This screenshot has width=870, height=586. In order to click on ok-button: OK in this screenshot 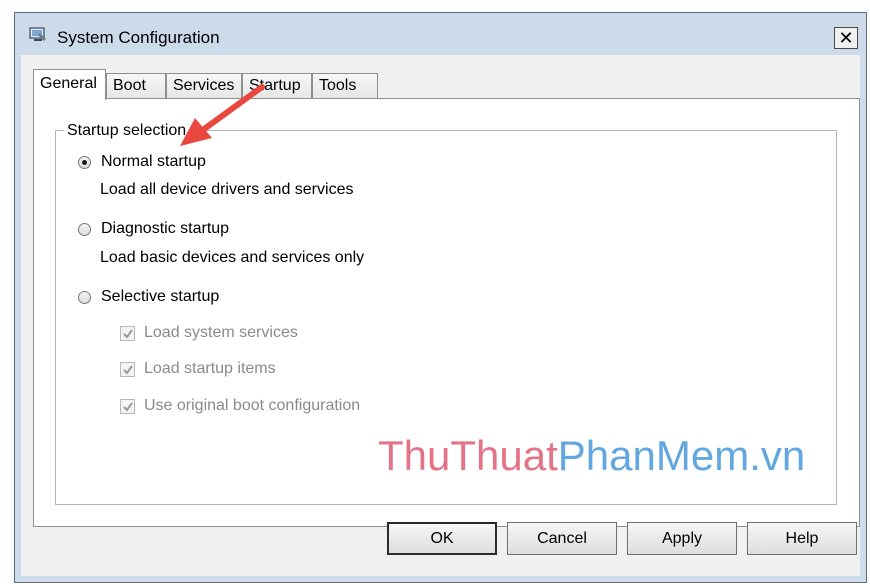, I will do `click(442, 538)`.